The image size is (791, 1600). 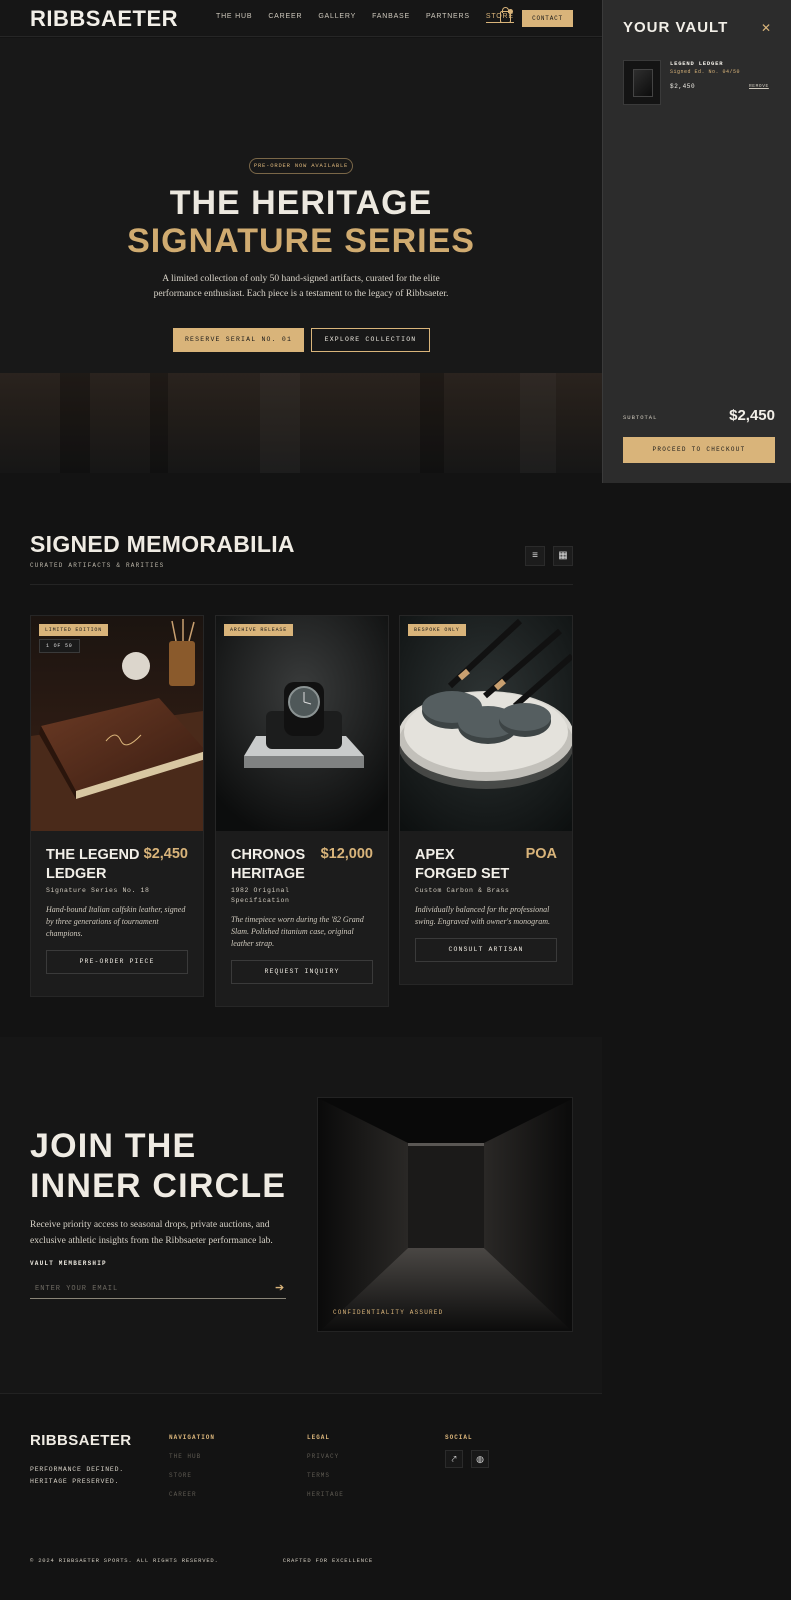 I want to click on vault-item-price: $2,450, so click(x=683, y=86).